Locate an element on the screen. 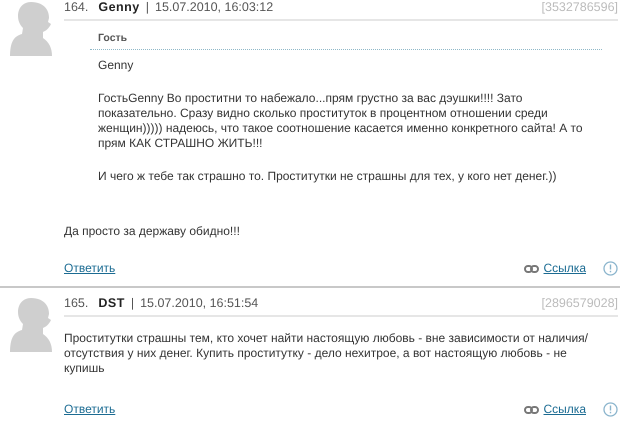  comment-id: [3532786596] is located at coordinates (580, 7).